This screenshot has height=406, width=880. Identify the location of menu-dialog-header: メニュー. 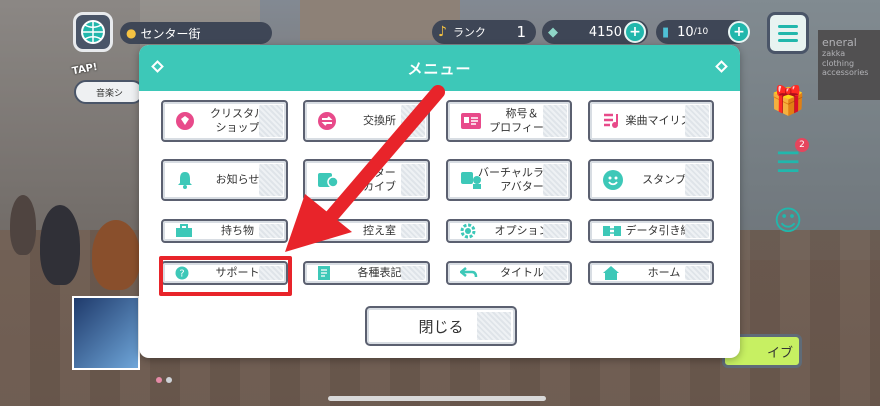
(439, 68).